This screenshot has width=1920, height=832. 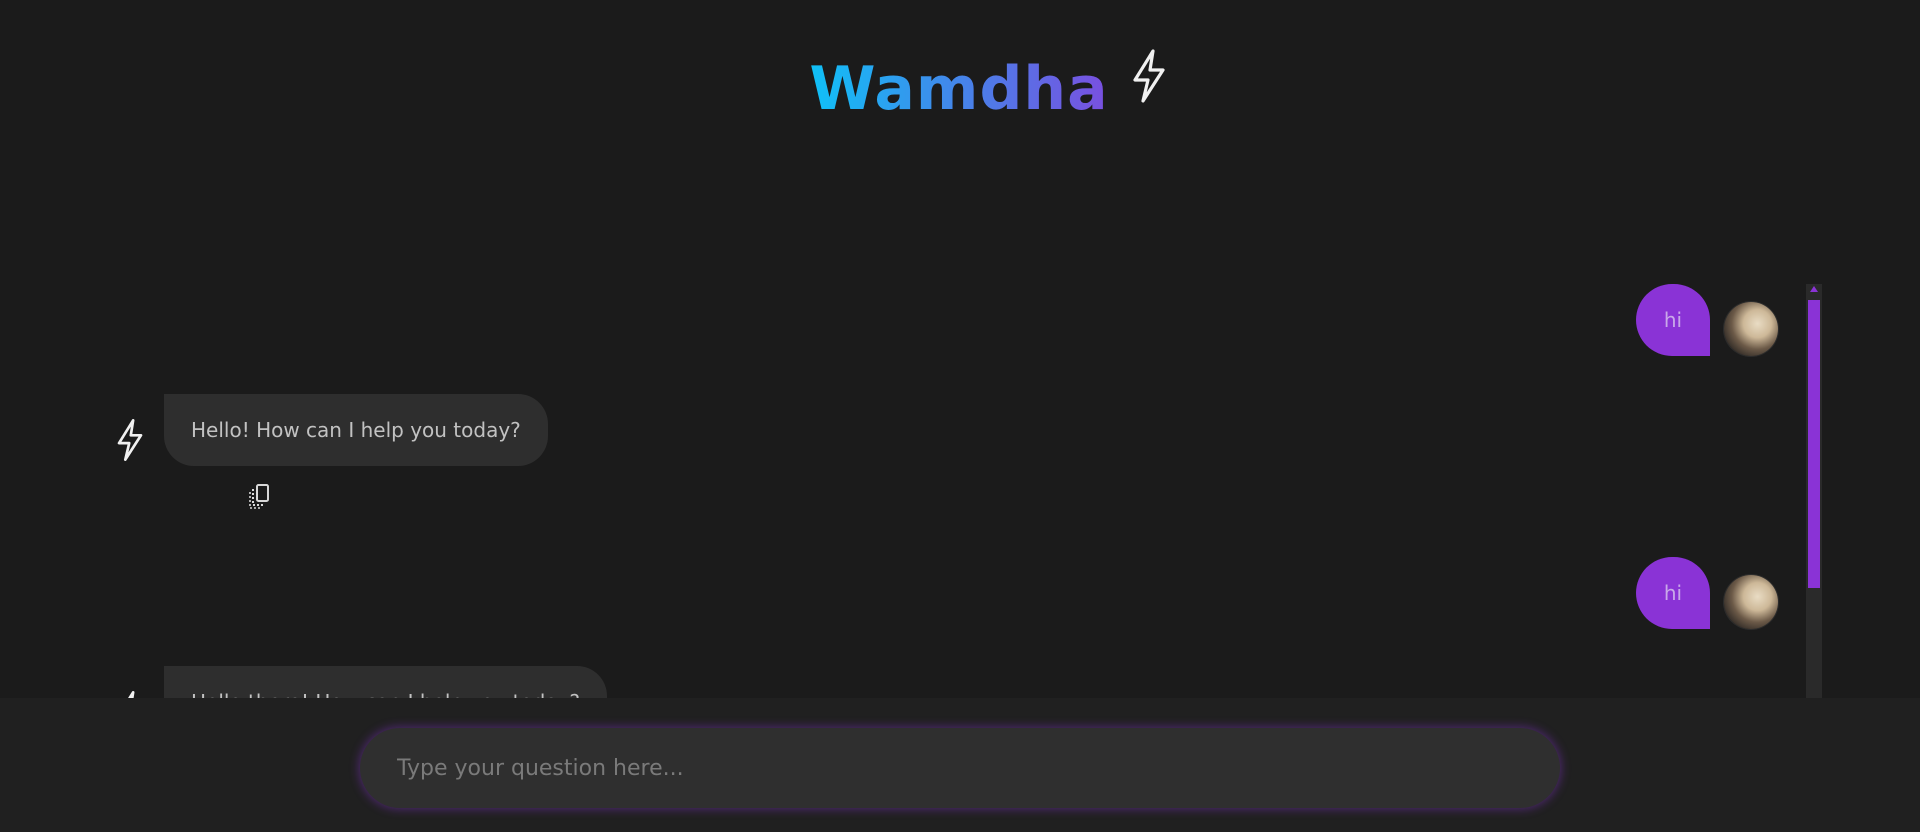 What do you see at coordinates (356, 430) in the screenshot?
I see `assistant-message-bubble: Hello! How can I help you today?` at bounding box center [356, 430].